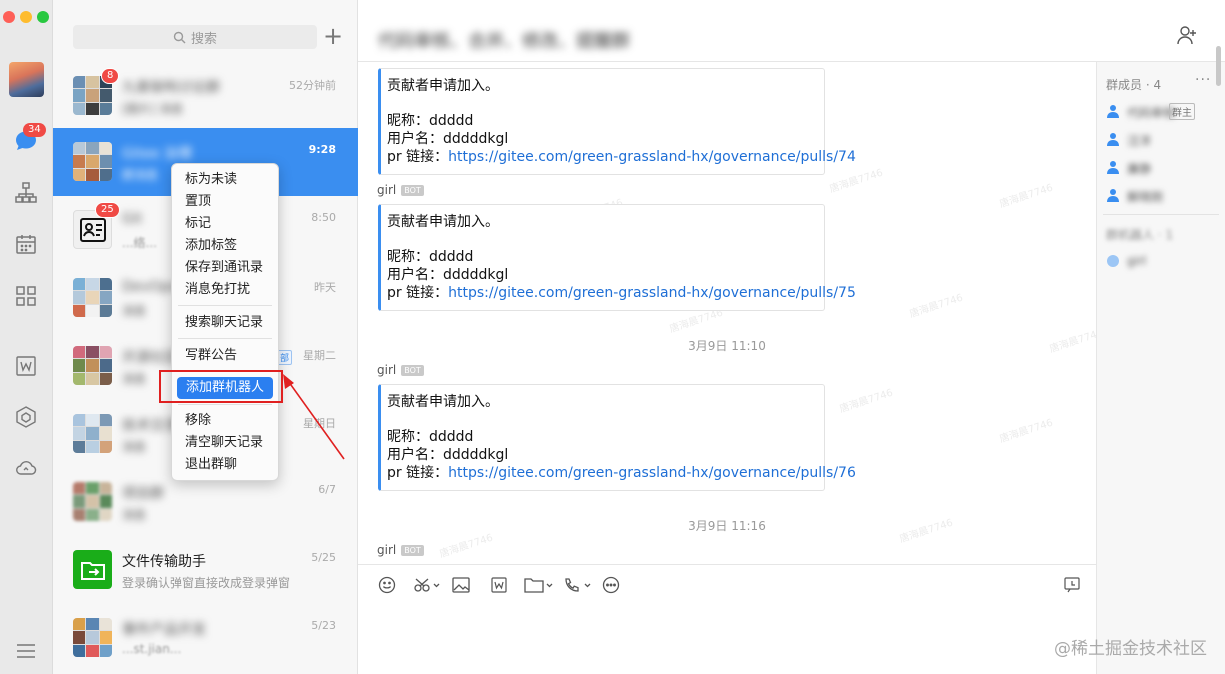  What do you see at coordinates (179, 37) in the screenshot?
I see `search-icon` at bounding box center [179, 37].